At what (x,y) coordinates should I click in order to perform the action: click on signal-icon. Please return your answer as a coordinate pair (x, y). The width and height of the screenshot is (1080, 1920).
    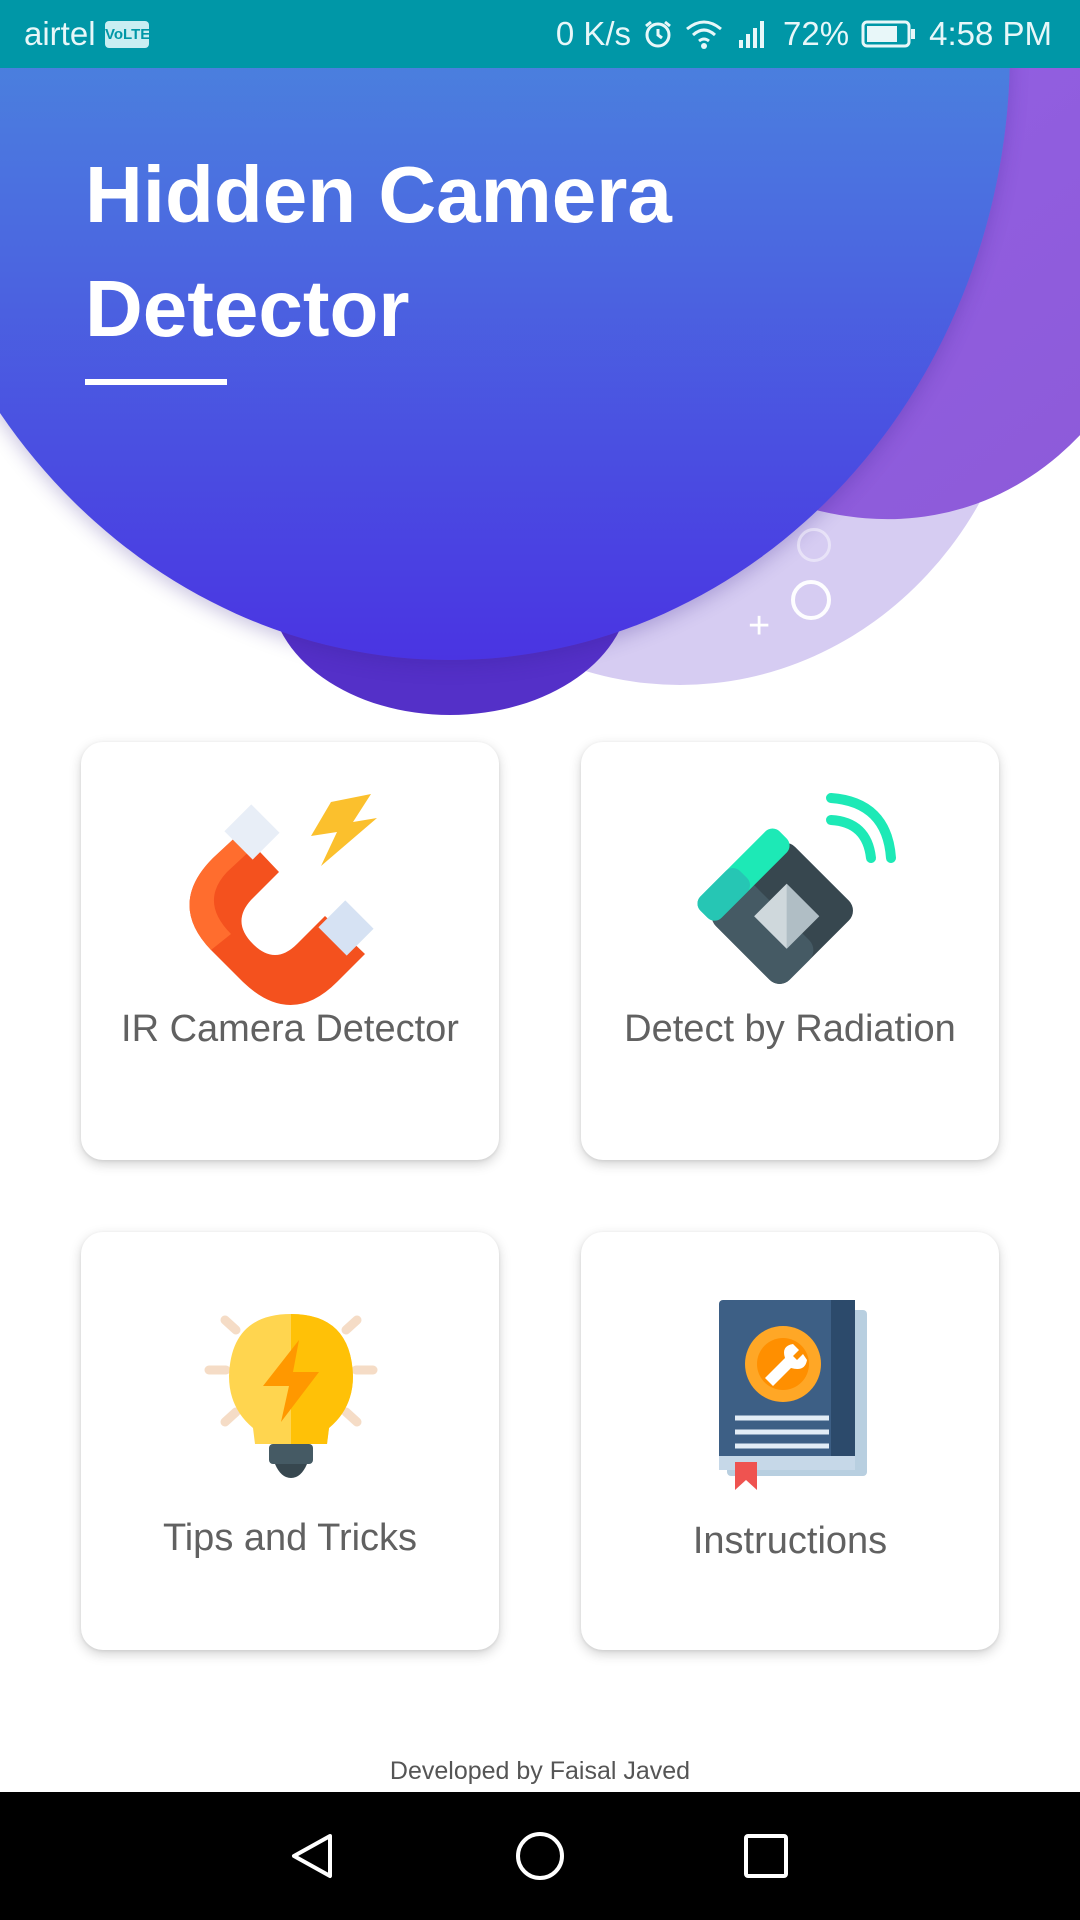
    Looking at the image, I should click on (753, 34).